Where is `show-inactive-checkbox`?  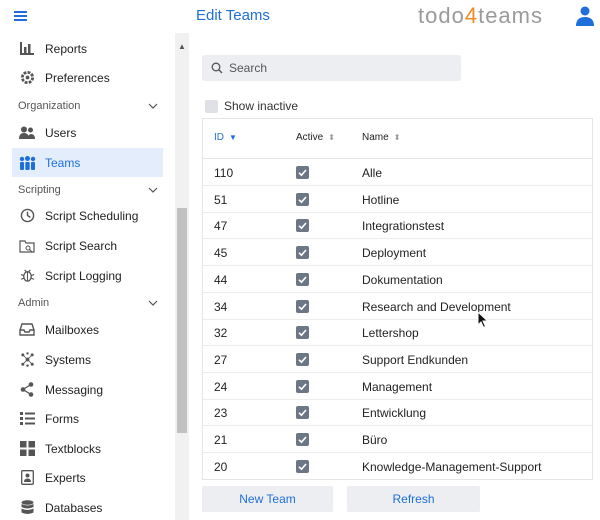 show-inactive-checkbox is located at coordinates (211, 106).